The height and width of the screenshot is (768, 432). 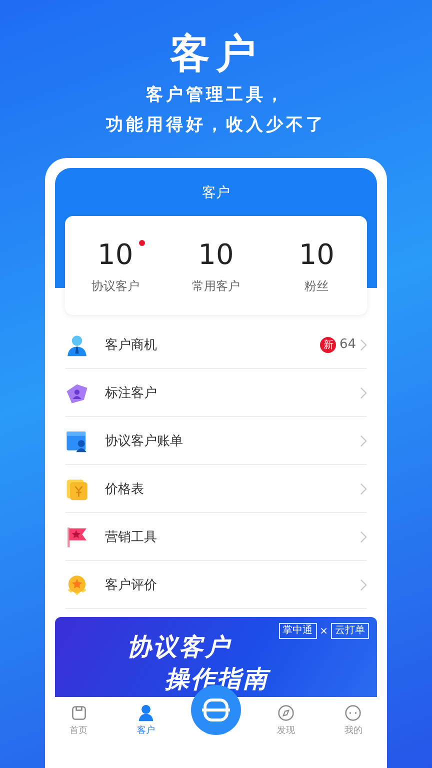 What do you see at coordinates (79, 713) in the screenshot?
I see `home-icon` at bounding box center [79, 713].